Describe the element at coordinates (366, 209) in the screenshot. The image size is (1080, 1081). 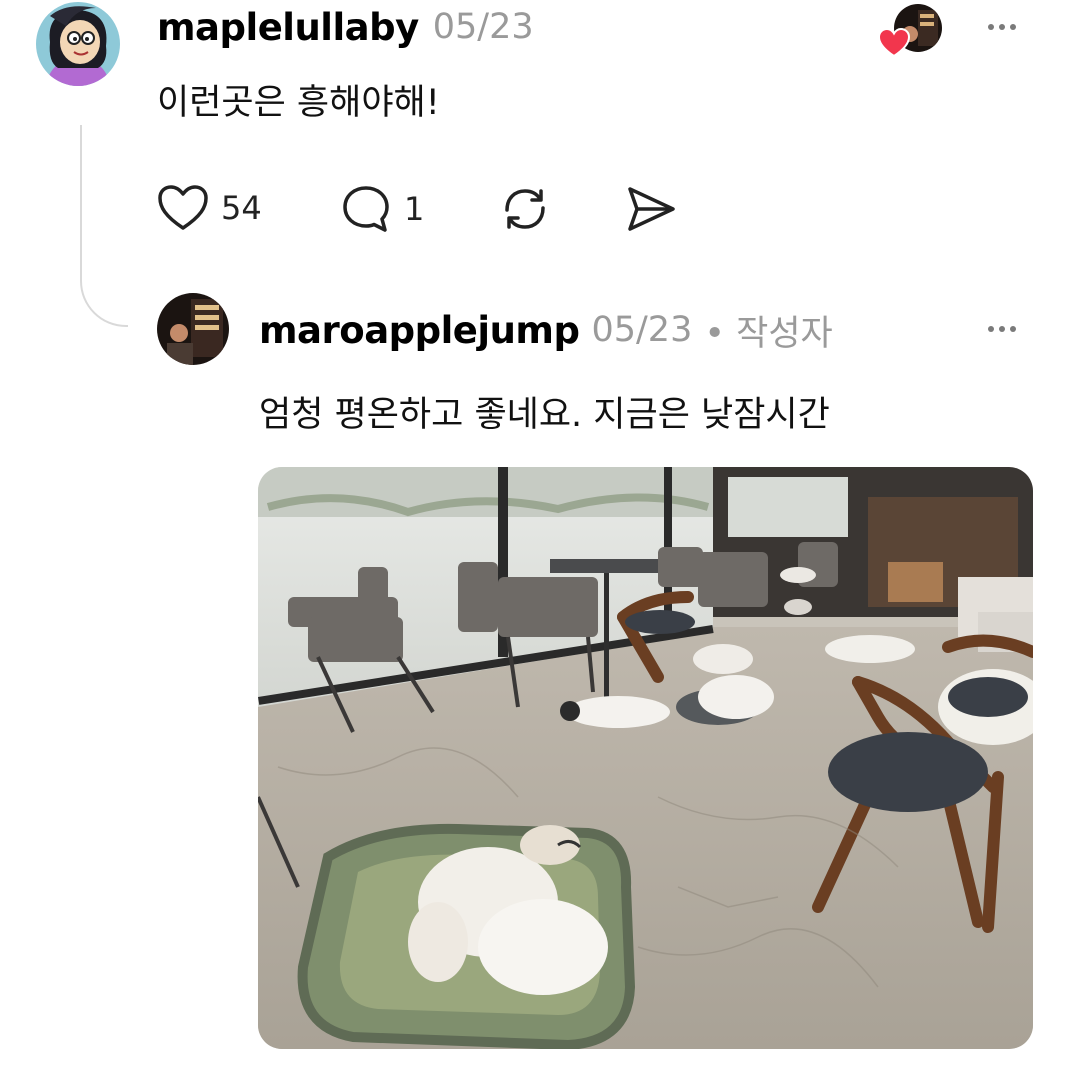
I see `comment-icon` at that location.